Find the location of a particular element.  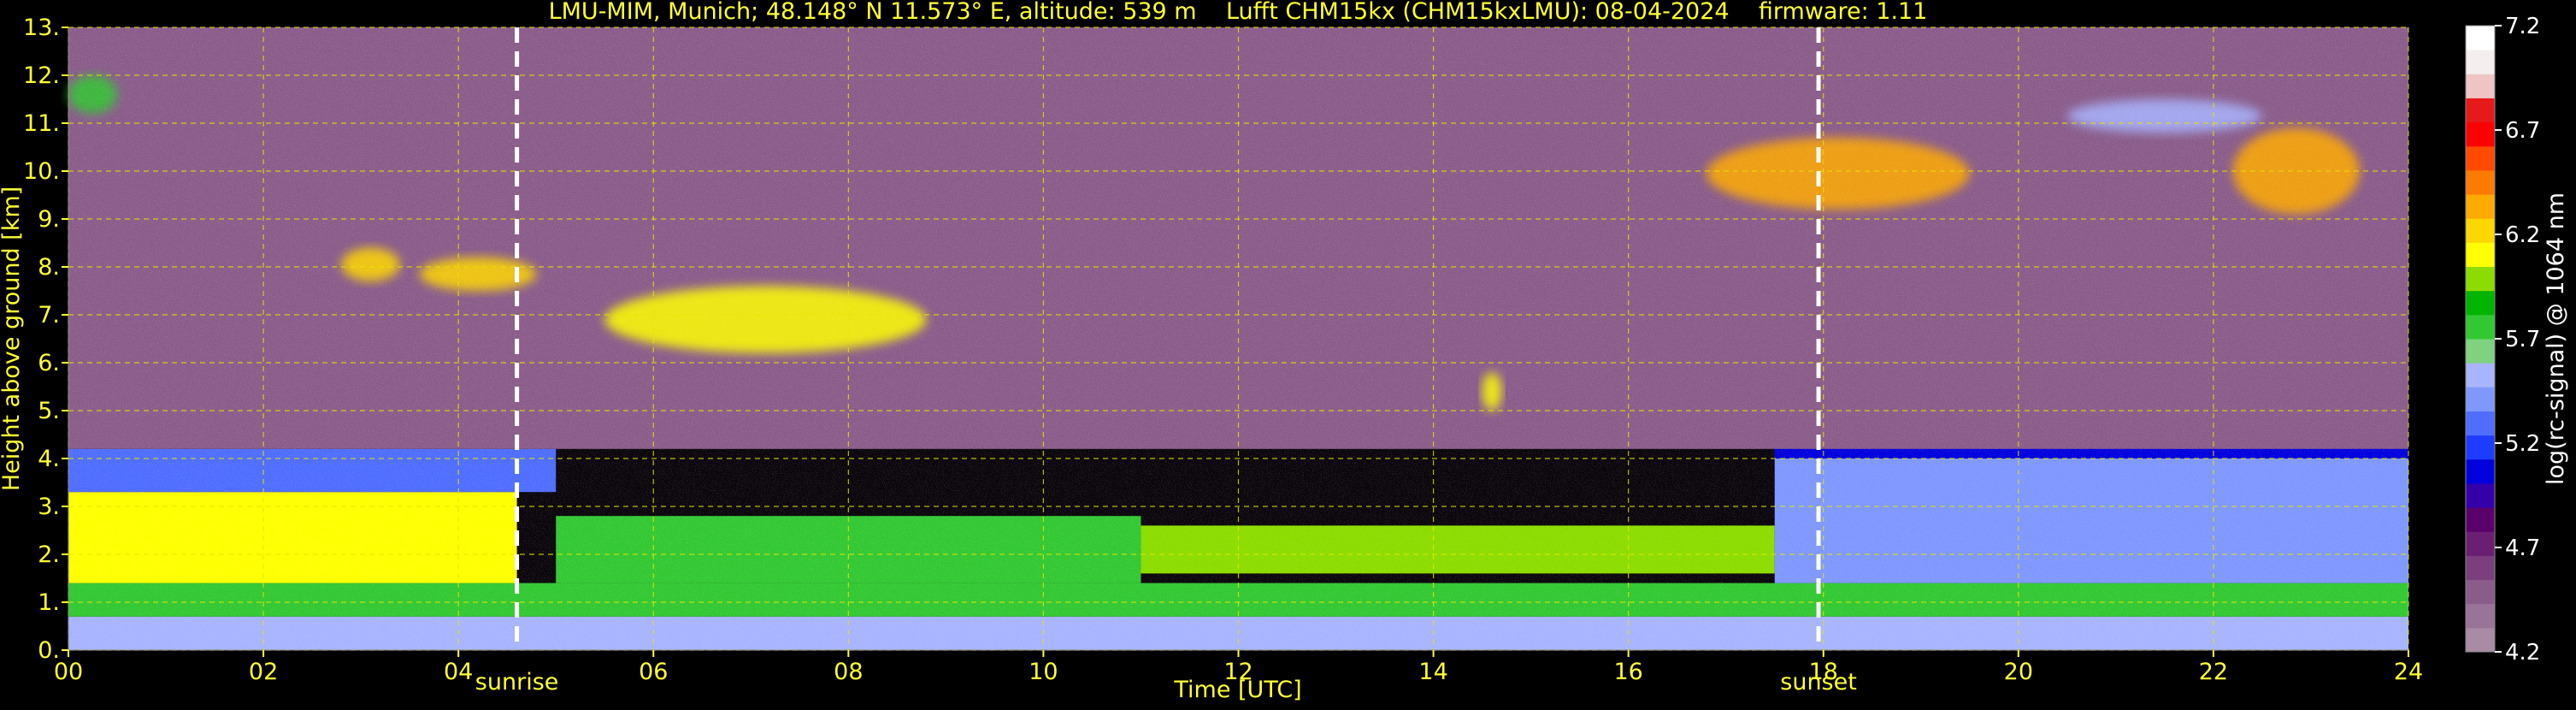

y-axis-label: Height above ground [km] is located at coordinates (12, 338).